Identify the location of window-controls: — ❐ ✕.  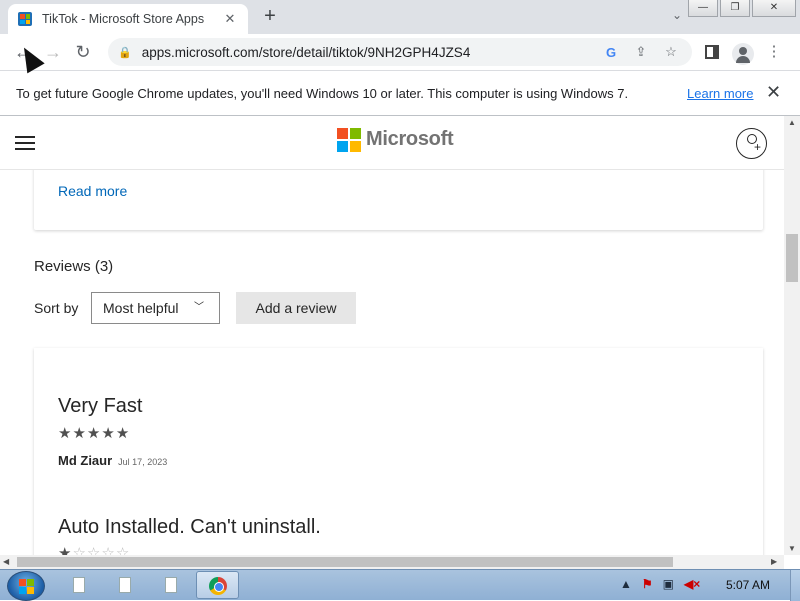
(742, 8).